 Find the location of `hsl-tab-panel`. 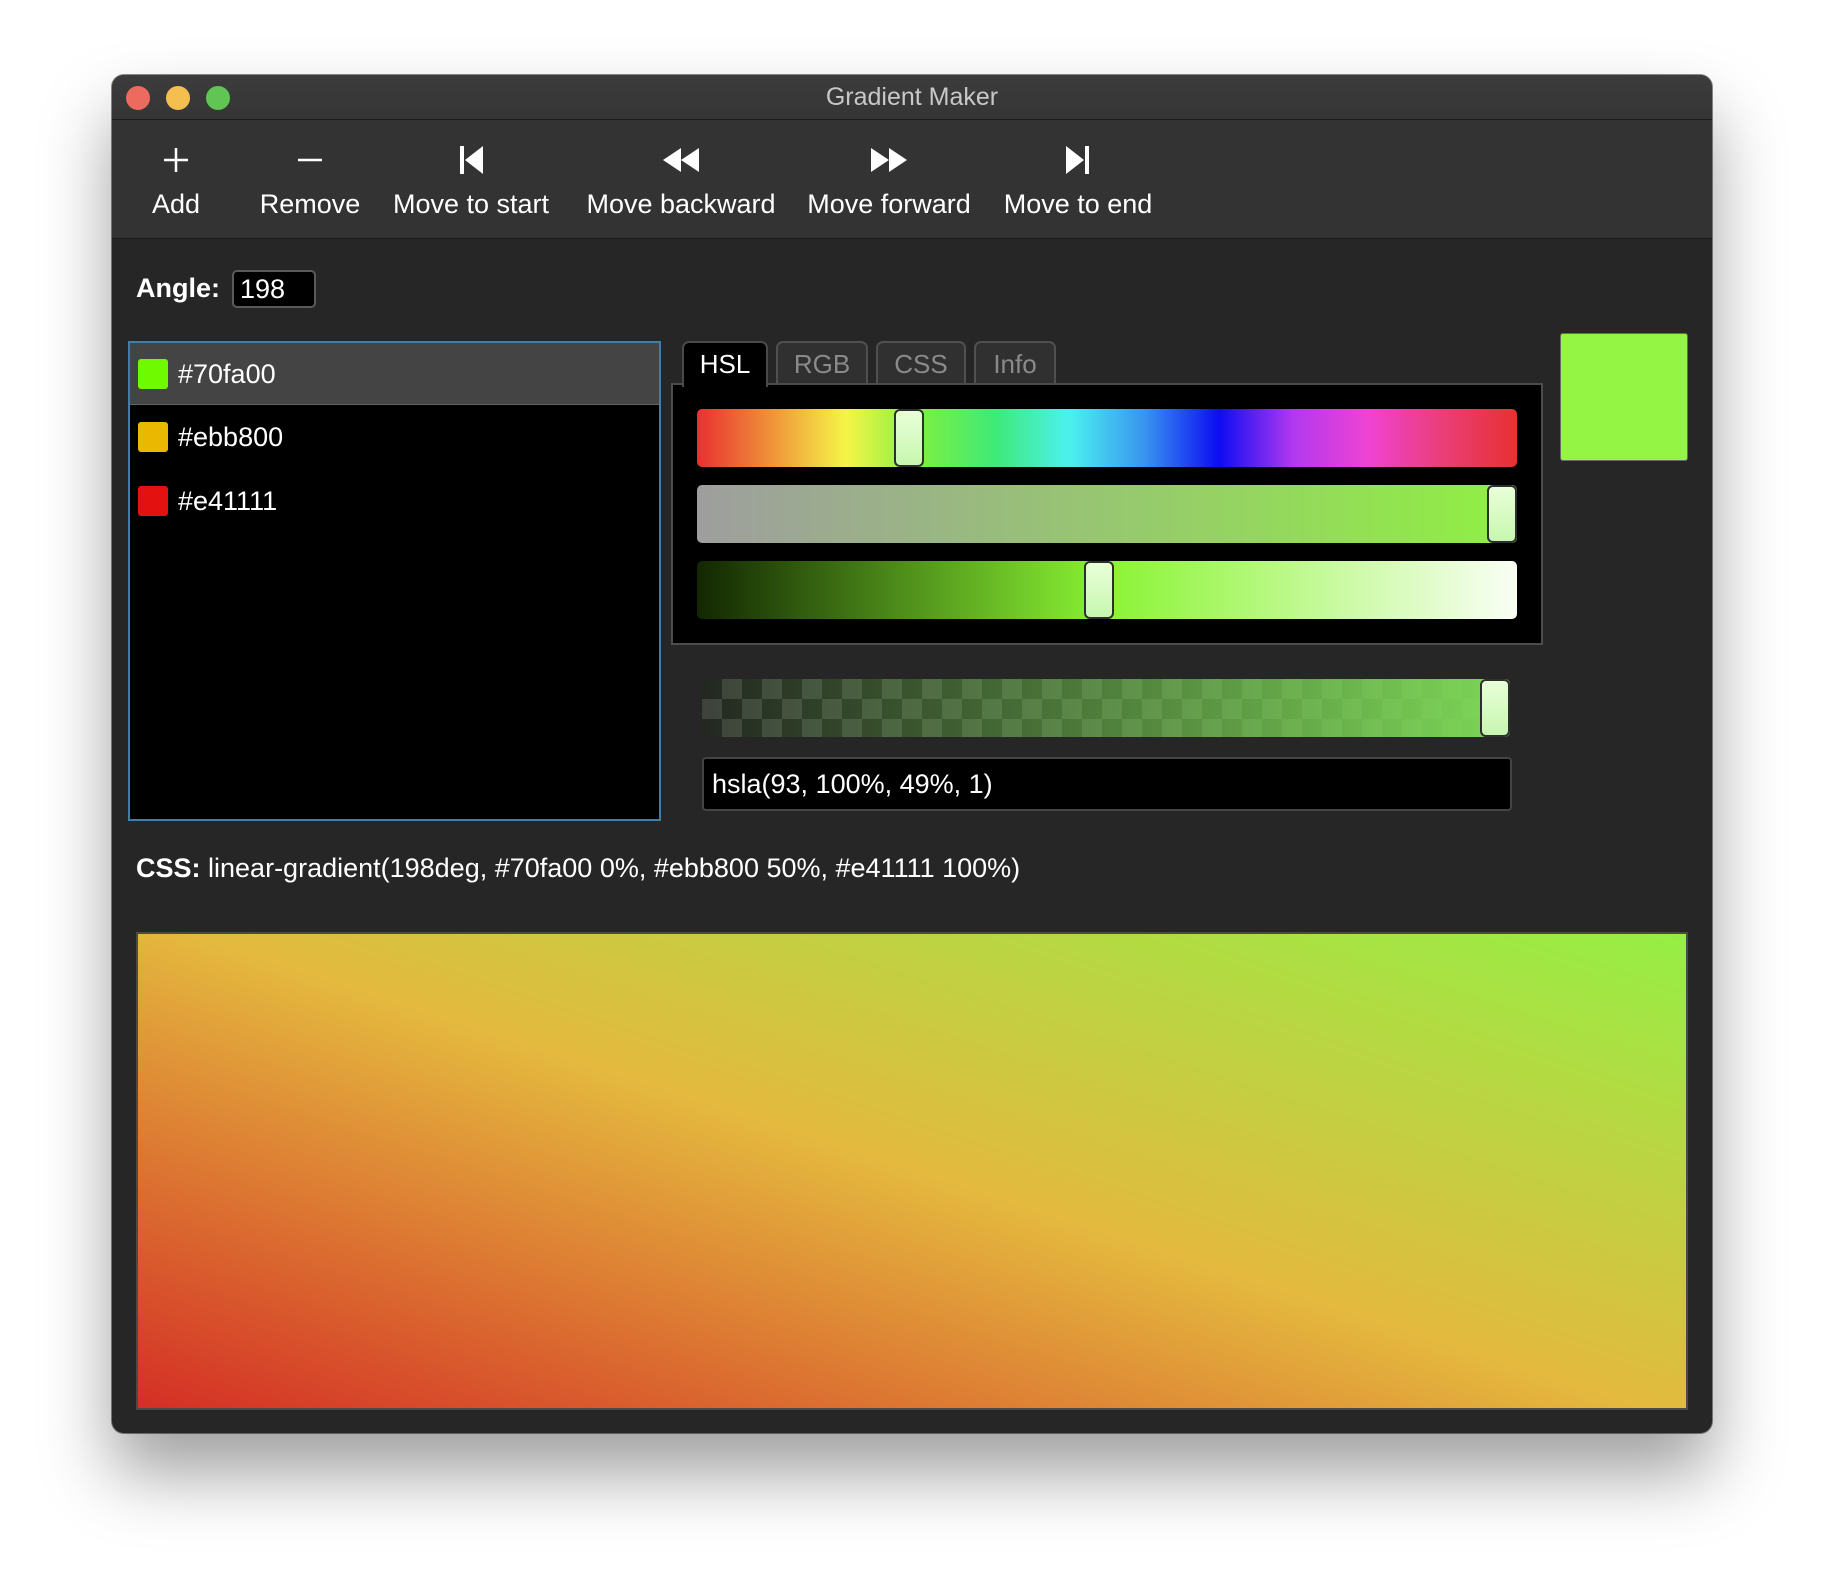

hsl-tab-panel is located at coordinates (1107, 514).